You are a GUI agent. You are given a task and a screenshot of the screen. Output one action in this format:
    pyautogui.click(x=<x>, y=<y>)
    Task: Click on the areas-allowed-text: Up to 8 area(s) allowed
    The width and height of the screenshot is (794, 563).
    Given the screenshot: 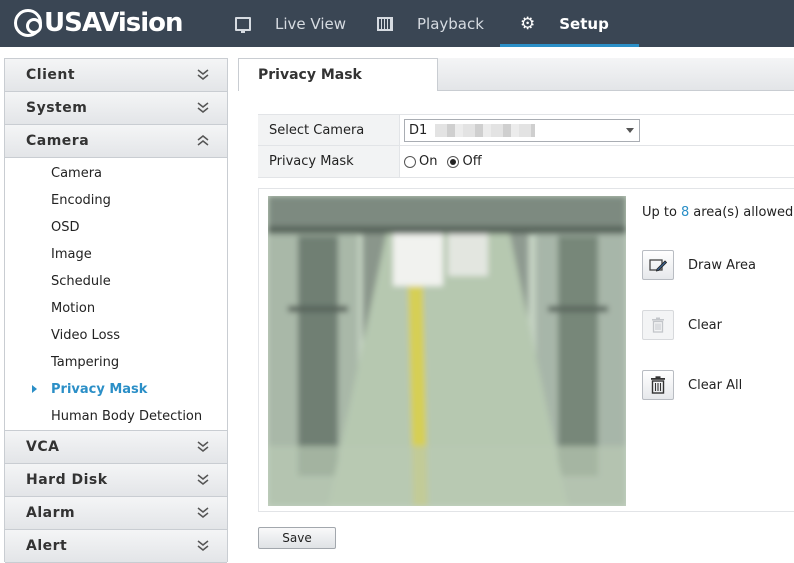 What is the action you would take?
    pyautogui.click(x=717, y=212)
    